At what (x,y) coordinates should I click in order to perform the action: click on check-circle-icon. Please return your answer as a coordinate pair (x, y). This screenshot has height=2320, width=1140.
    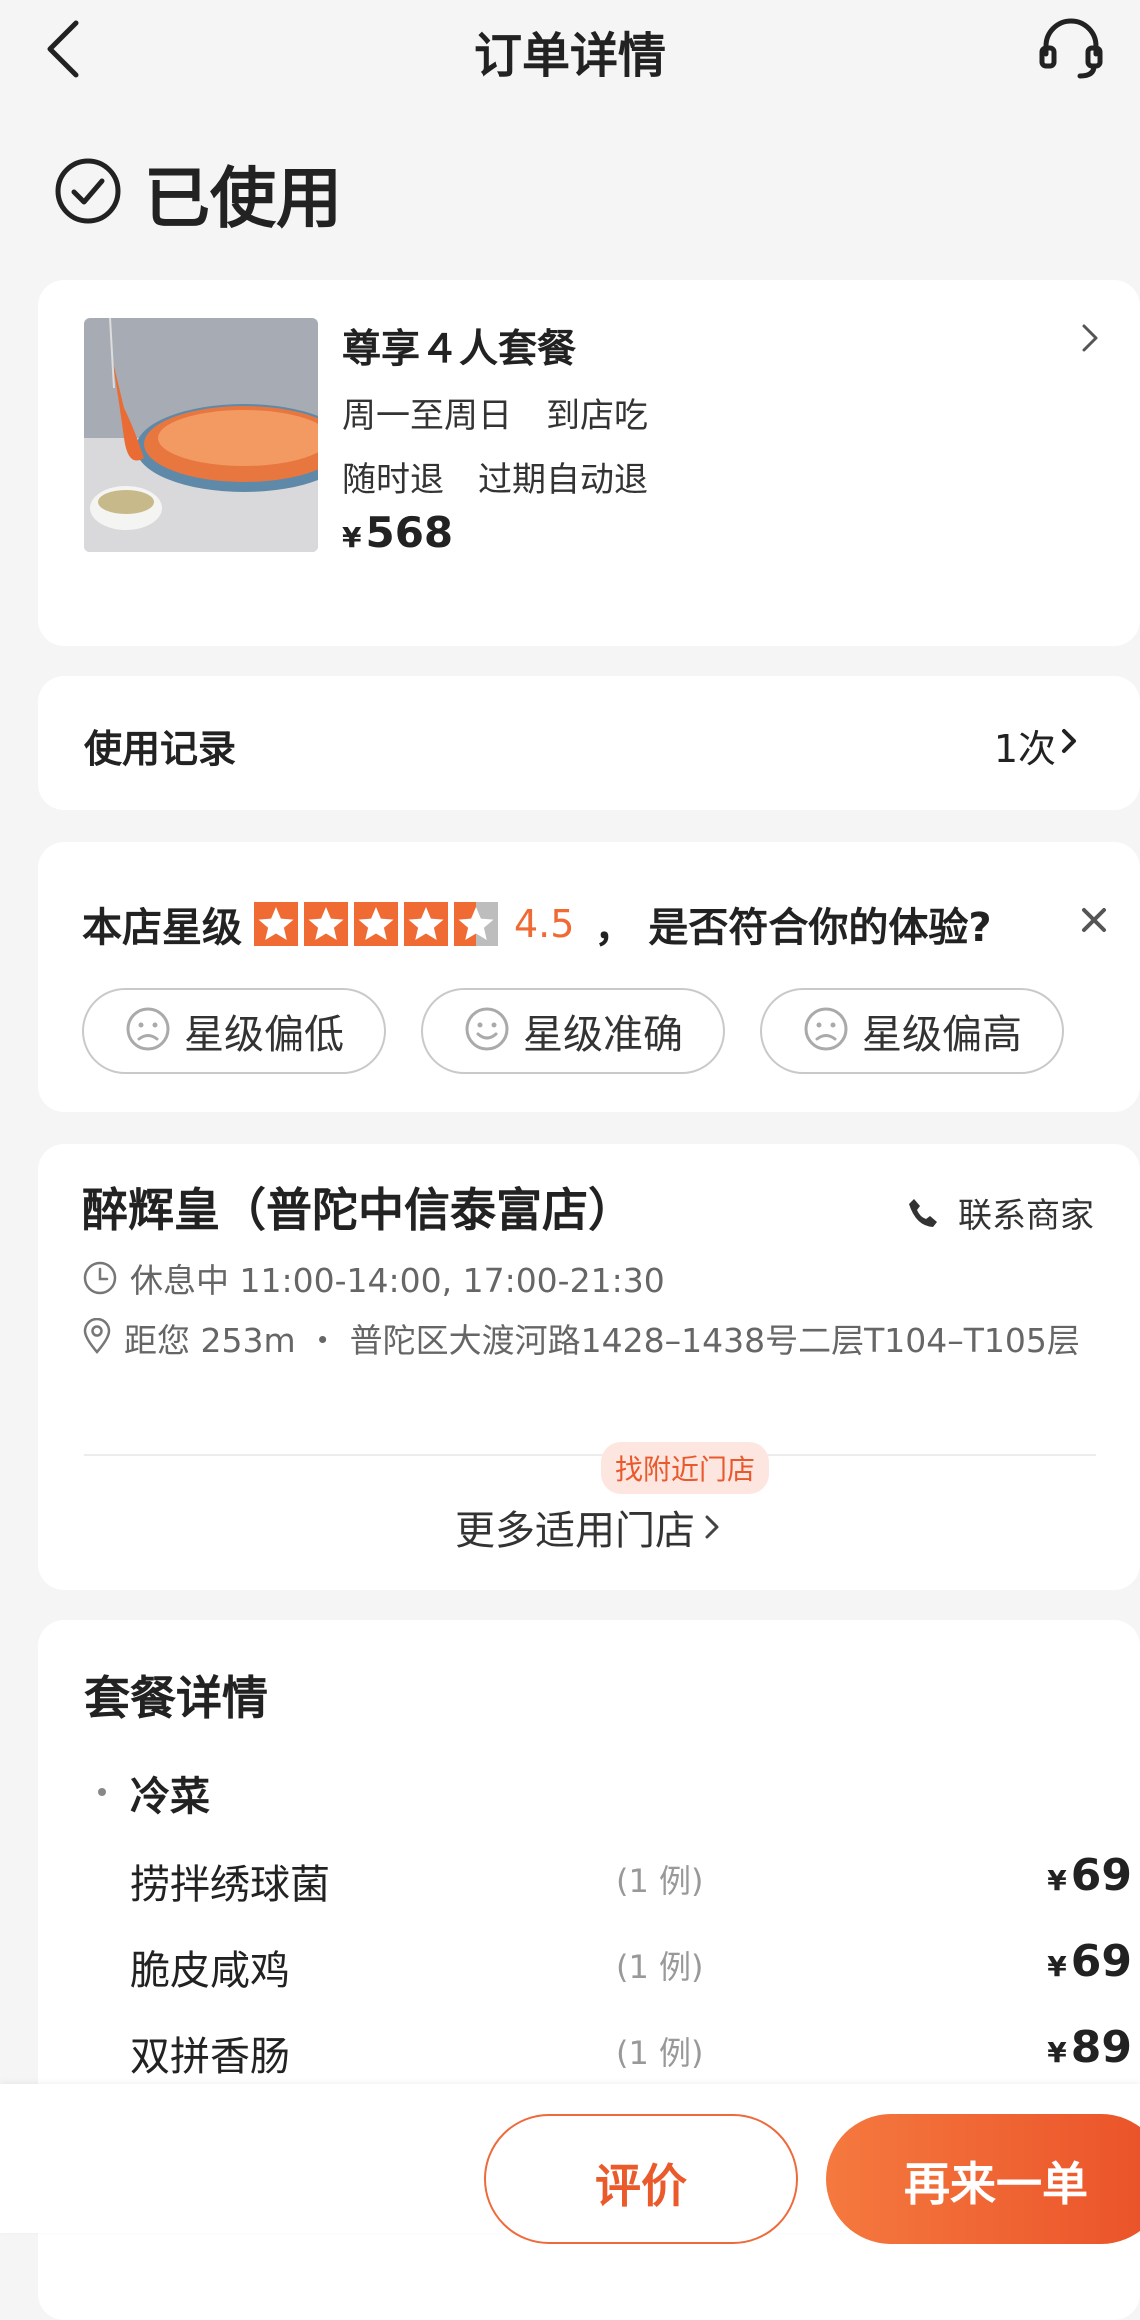
    Looking at the image, I should click on (88, 193).